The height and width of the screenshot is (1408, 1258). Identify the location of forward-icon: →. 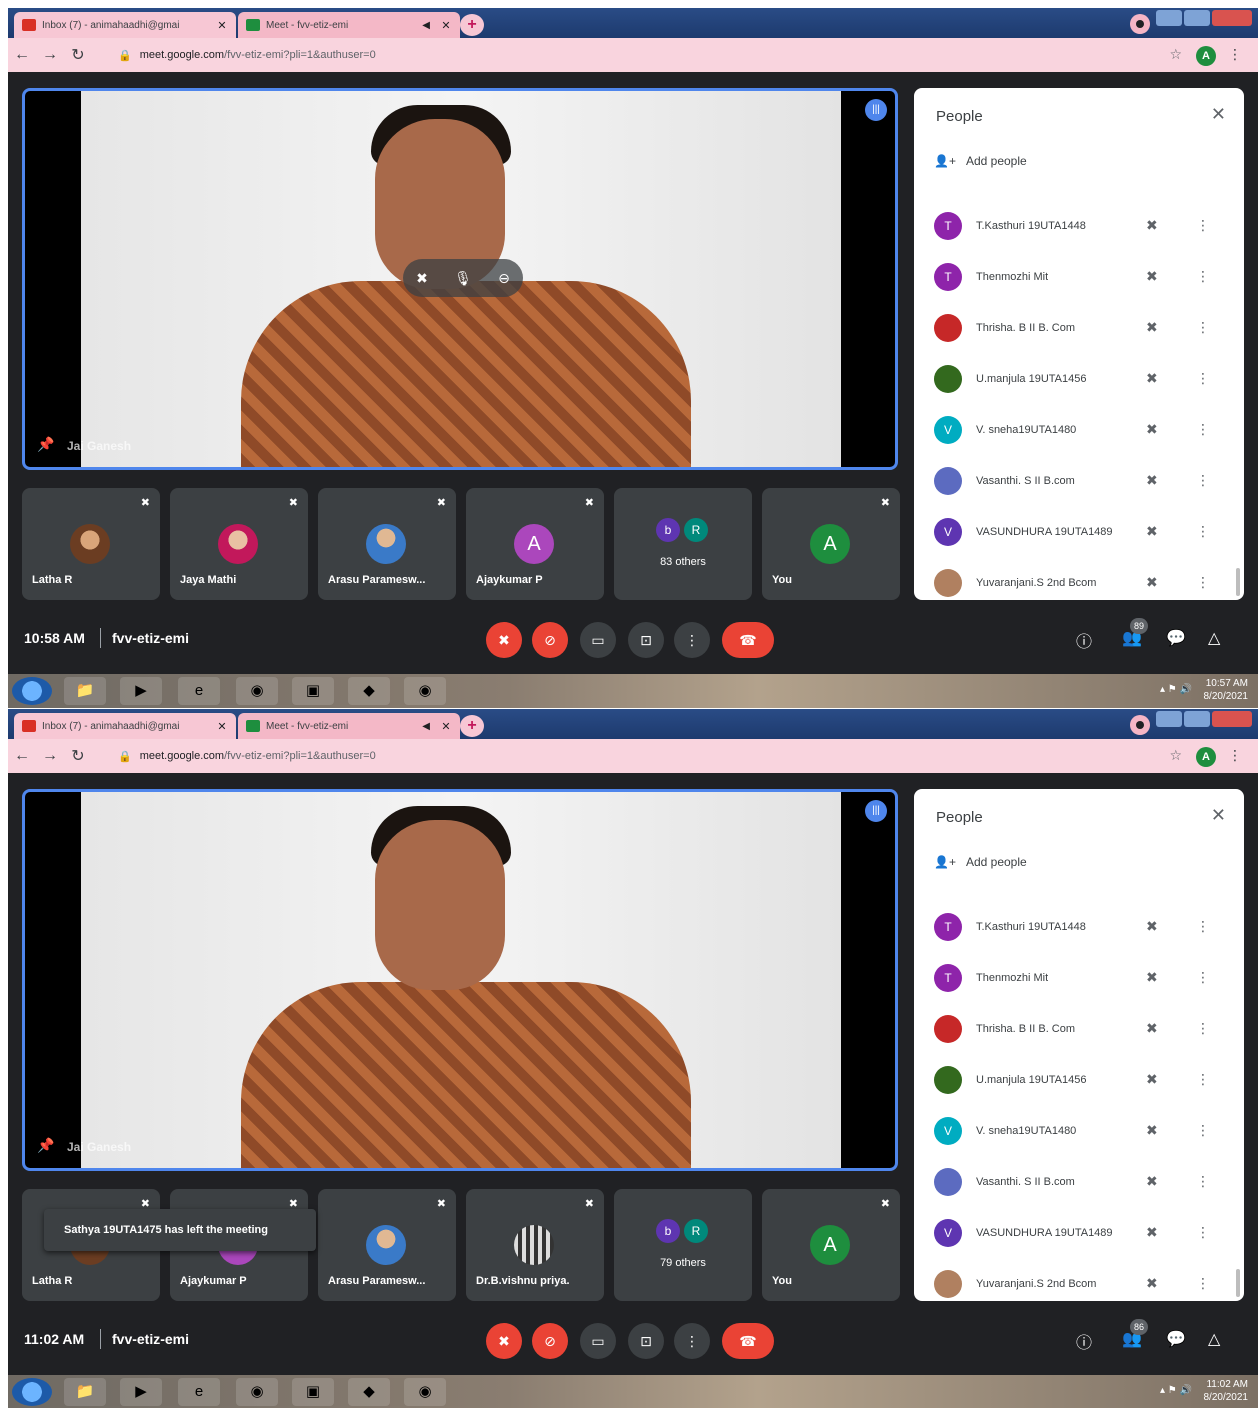
(50, 756).